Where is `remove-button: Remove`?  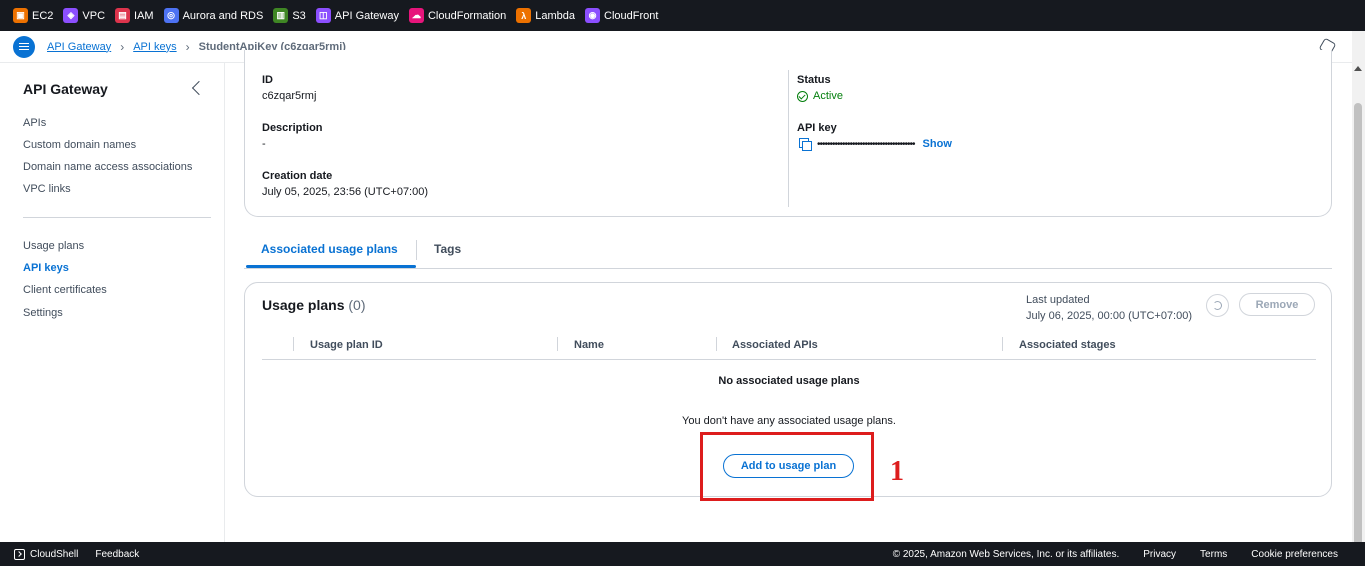 remove-button: Remove is located at coordinates (1277, 304).